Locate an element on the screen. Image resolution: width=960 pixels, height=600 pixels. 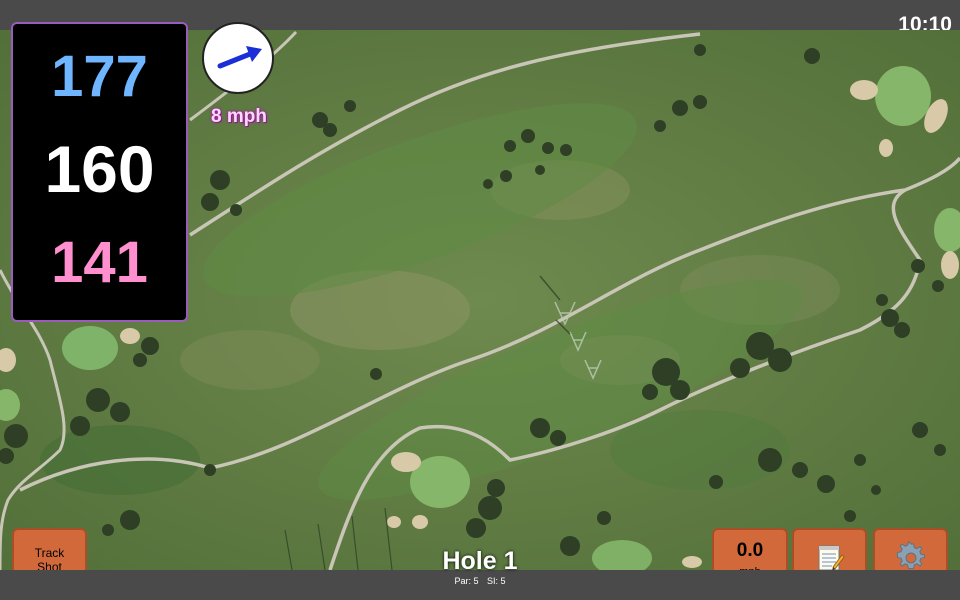
back-distance: 177 is located at coordinates (99, 76).